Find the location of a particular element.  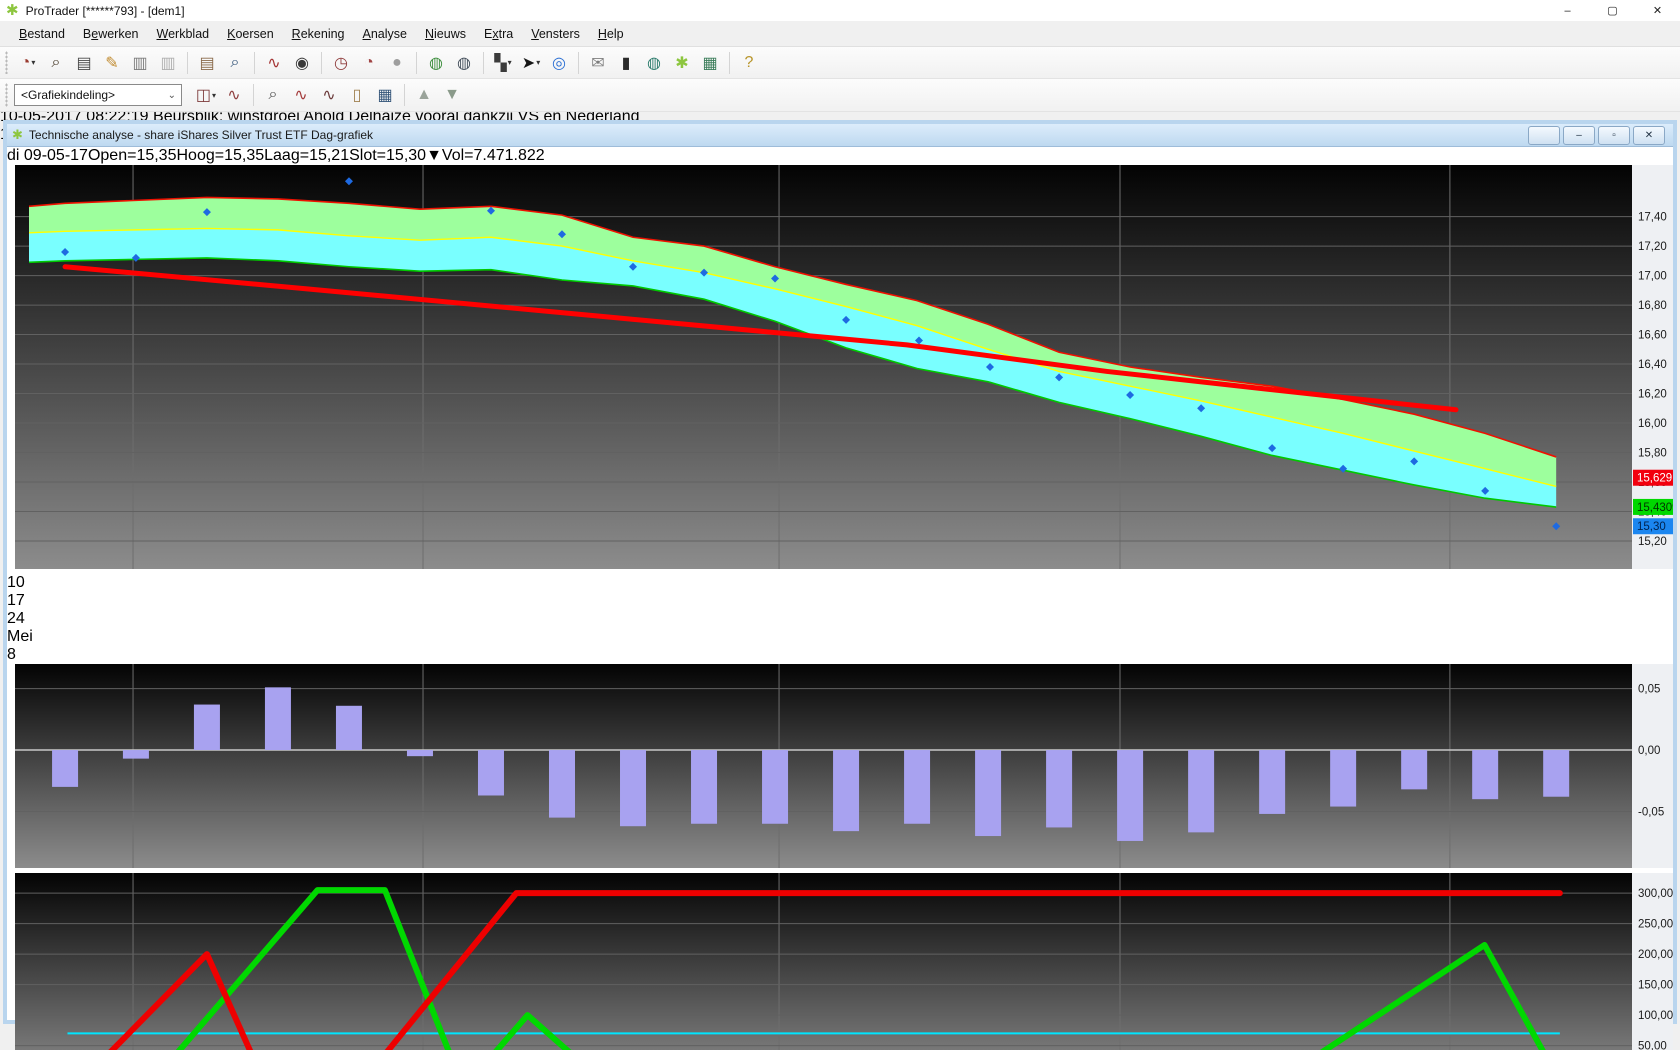

protrader-ster-icon: ✱ is located at coordinates (682, 63).